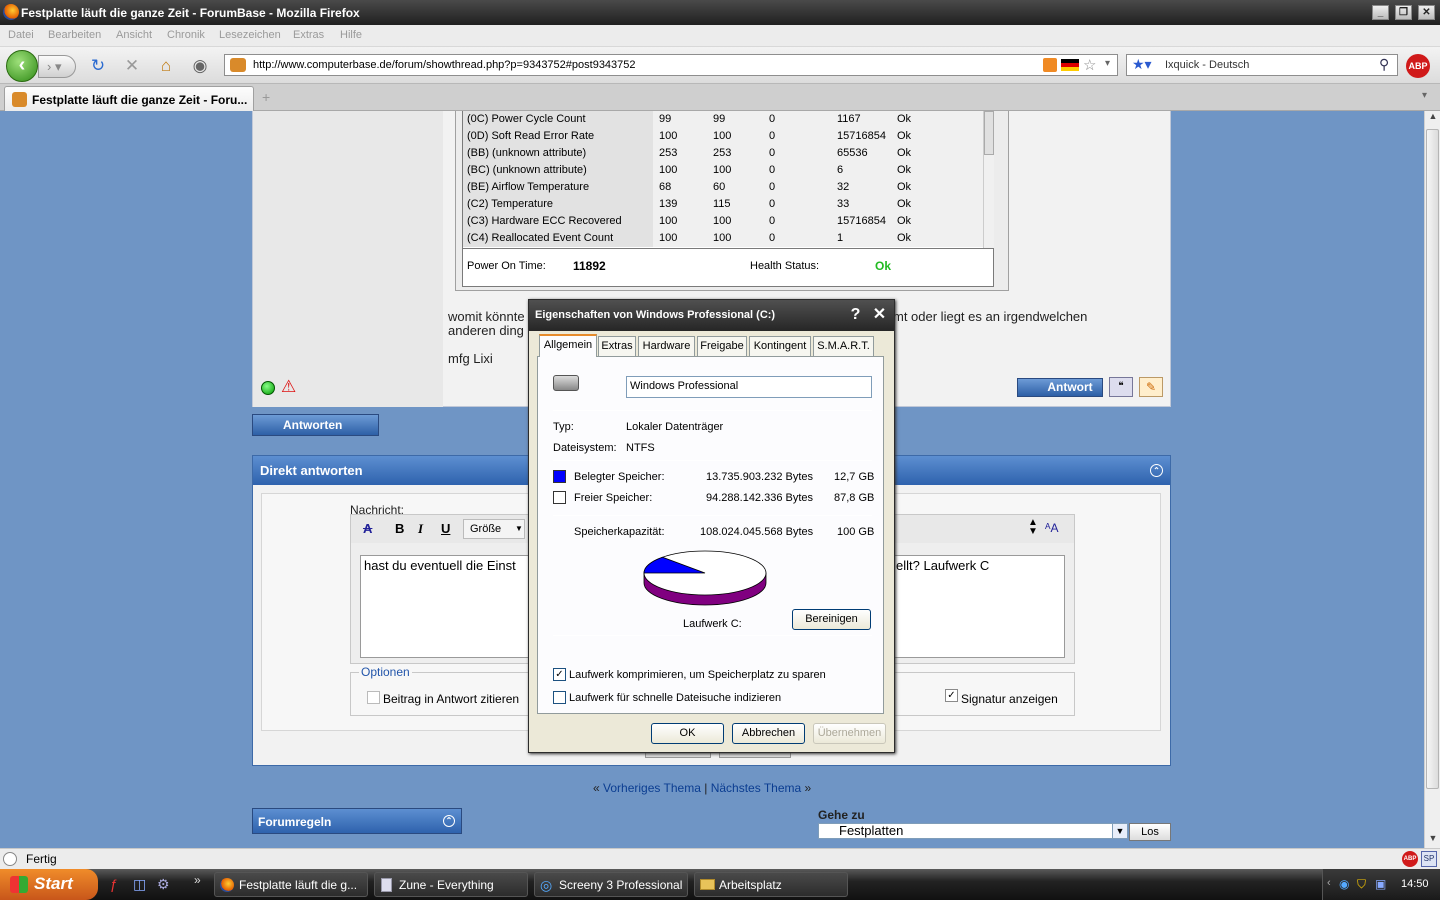  Describe the element at coordinates (357, 821) in the screenshot. I see `forum-rules-header: Forumregeln ⌃` at that location.